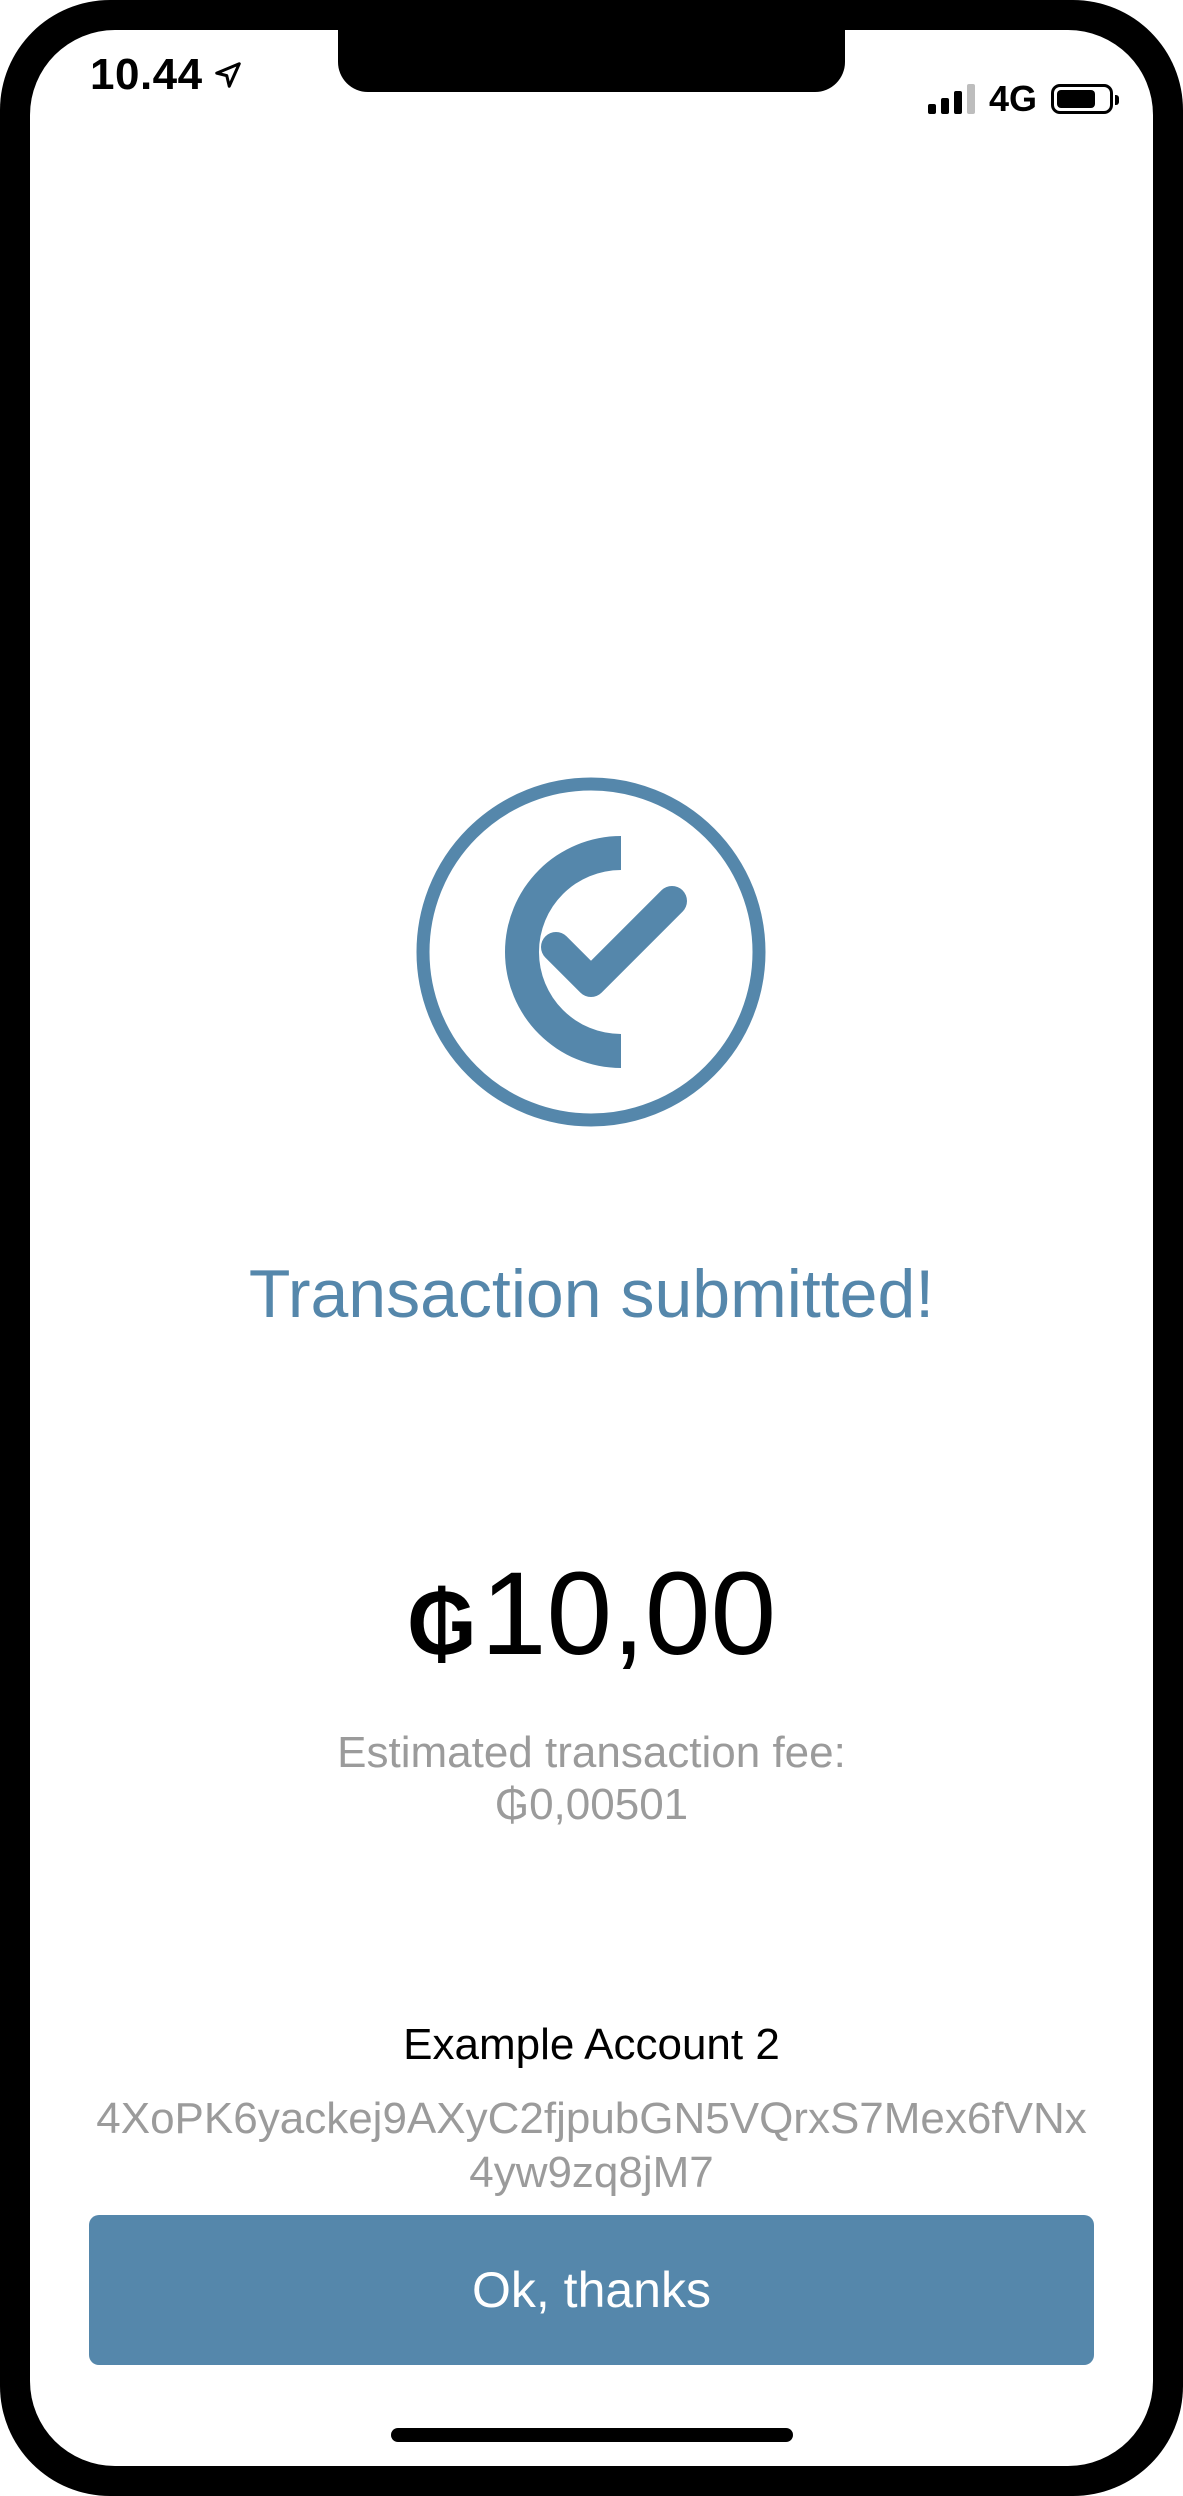 The image size is (1183, 2496). What do you see at coordinates (591, 2290) in the screenshot?
I see `ok-thanks-button: Ok, thanks` at bounding box center [591, 2290].